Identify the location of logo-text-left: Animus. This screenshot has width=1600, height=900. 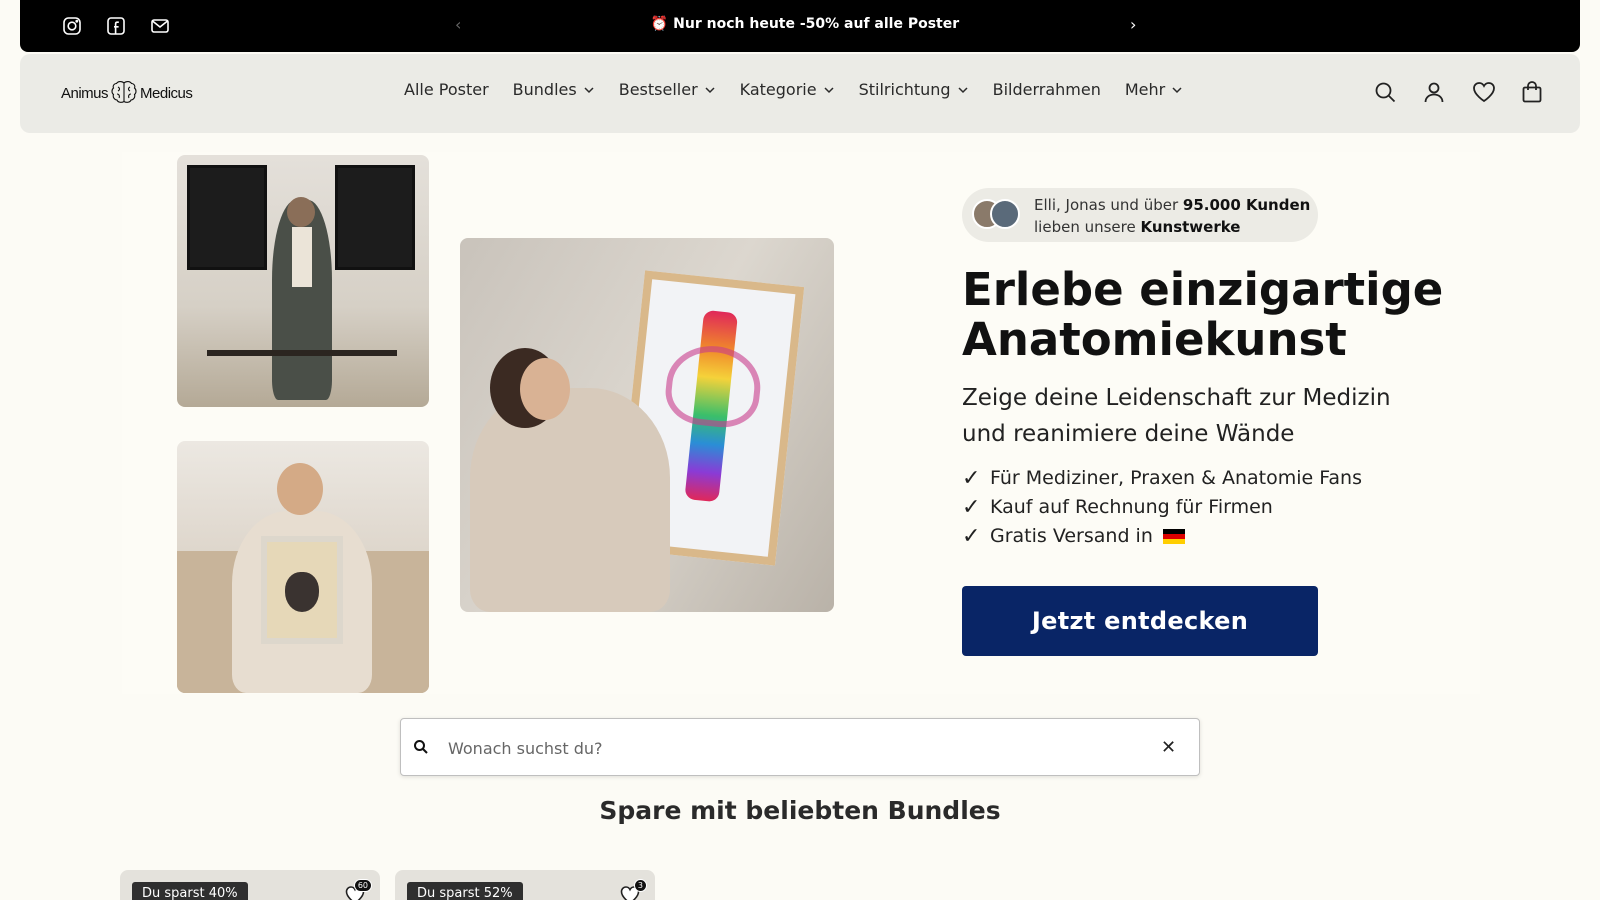
(85, 93).